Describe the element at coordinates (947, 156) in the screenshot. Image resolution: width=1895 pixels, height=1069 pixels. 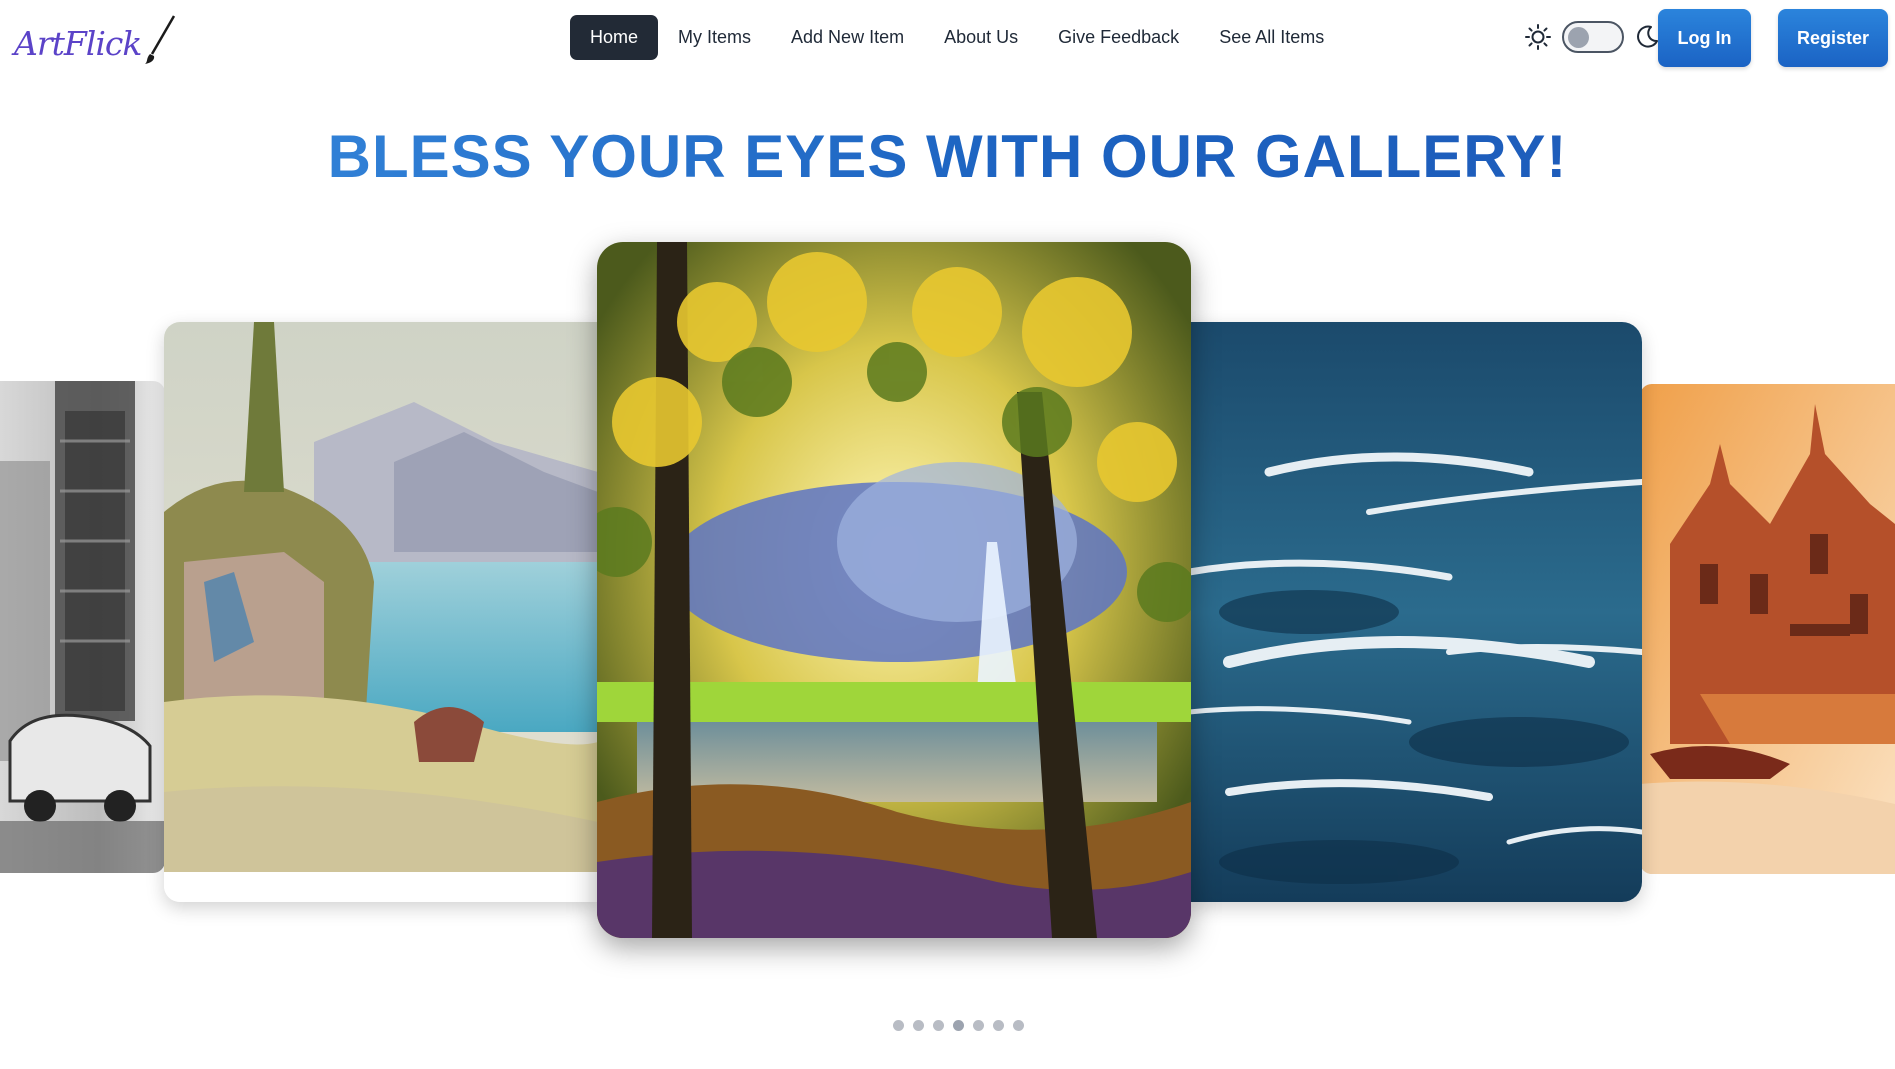
I see `hero-title: BLESS YOUR EYES WITH OUR GALLERY!` at that location.